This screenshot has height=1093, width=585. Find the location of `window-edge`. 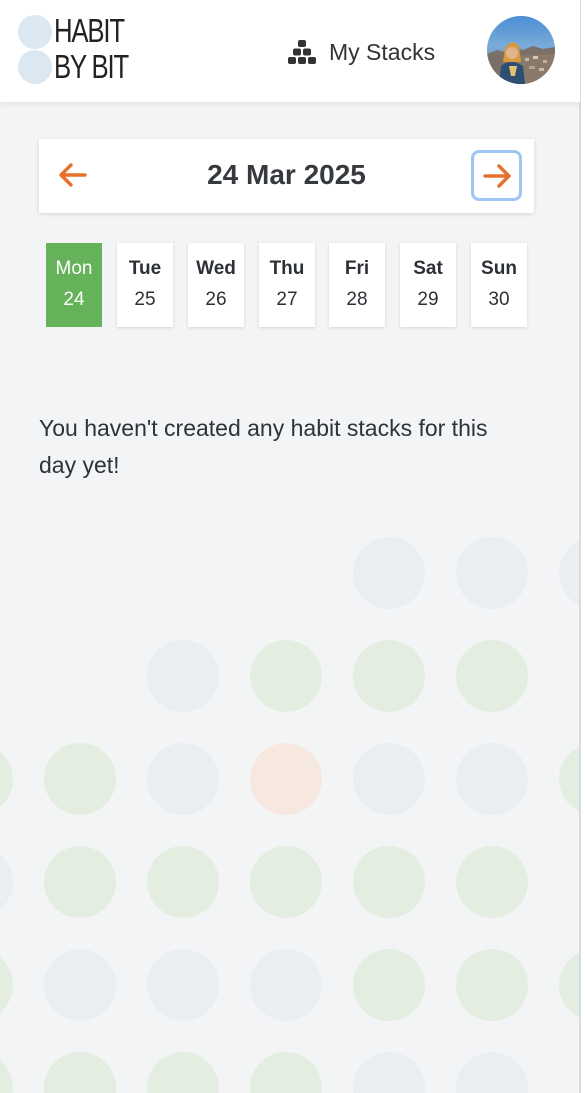

window-edge is located at coordinates (582, 546).